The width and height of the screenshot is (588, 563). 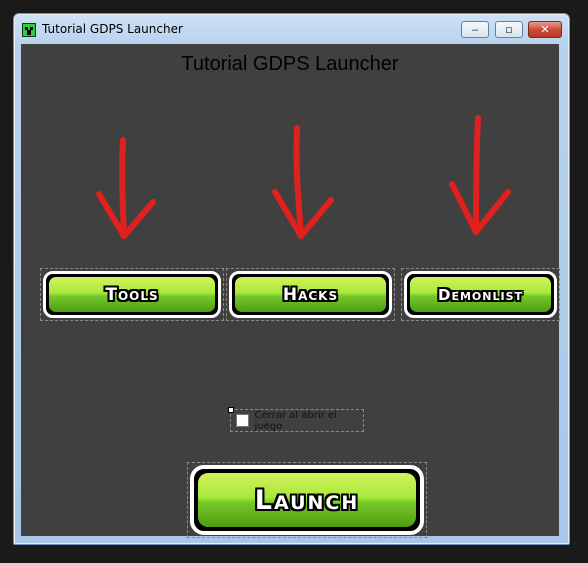 I want to click on tools-button: Tools, so click(x=132, y=294).